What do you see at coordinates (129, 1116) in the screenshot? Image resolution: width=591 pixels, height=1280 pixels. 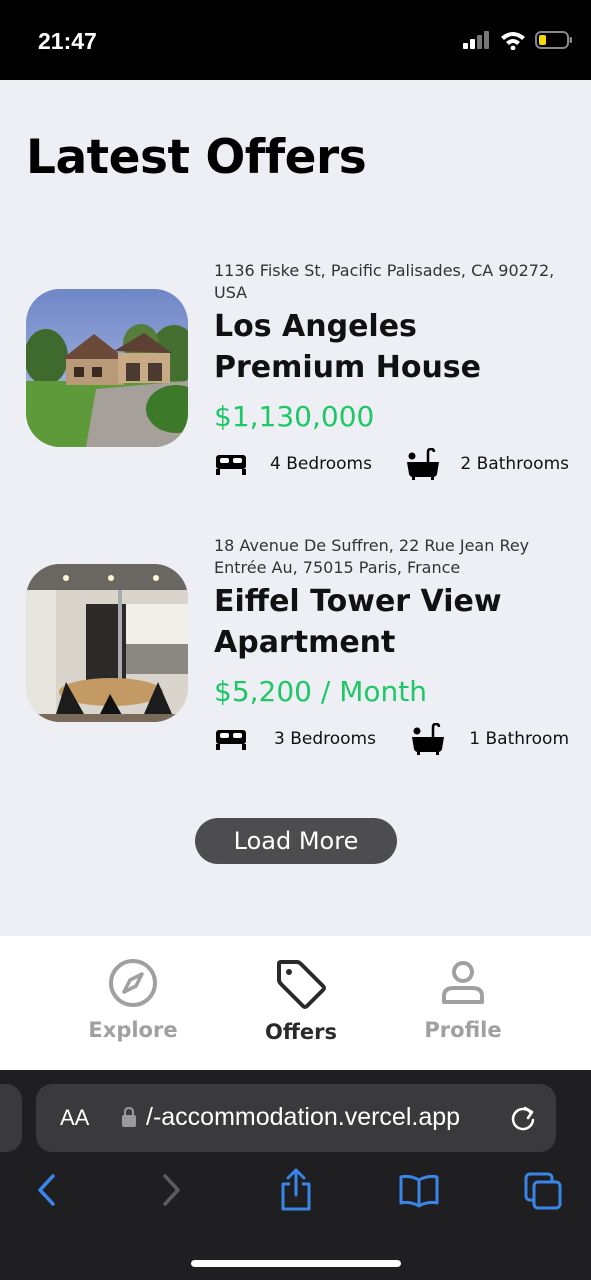 I see `lock-icon` at bounding box center [129, 1116].